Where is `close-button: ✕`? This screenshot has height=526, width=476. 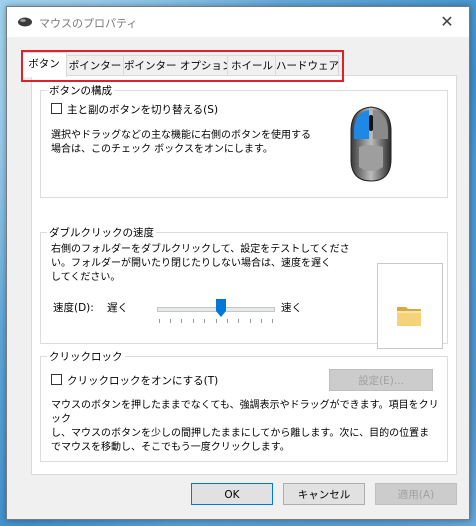 close-button: ✕ is located at coordinates (447, 22).